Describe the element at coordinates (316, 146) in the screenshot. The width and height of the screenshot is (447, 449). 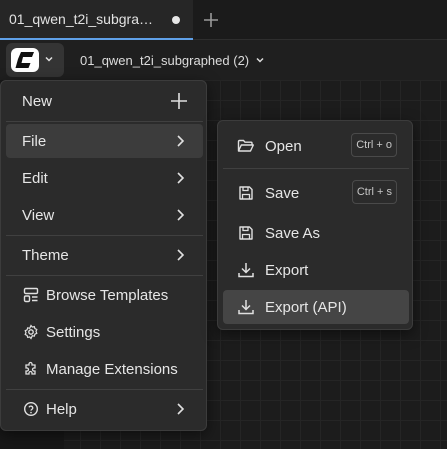
I see `submenu-item-open: Open Ctrl + o` at that location.